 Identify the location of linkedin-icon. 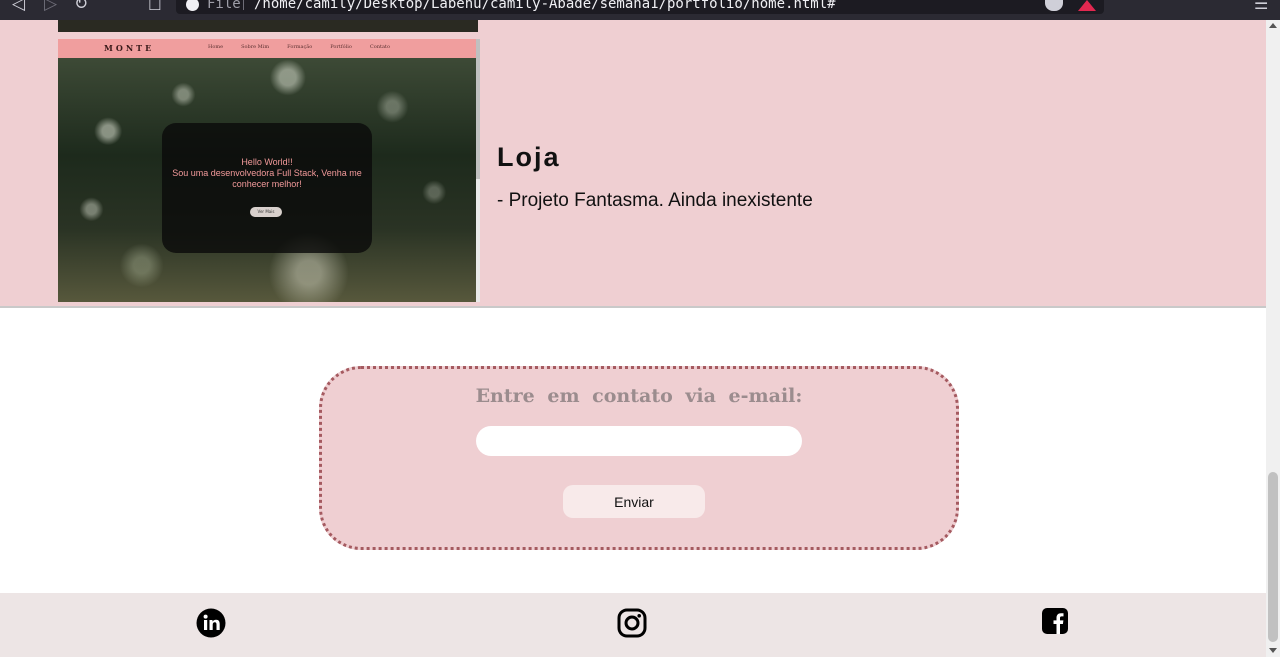
(211, 623).